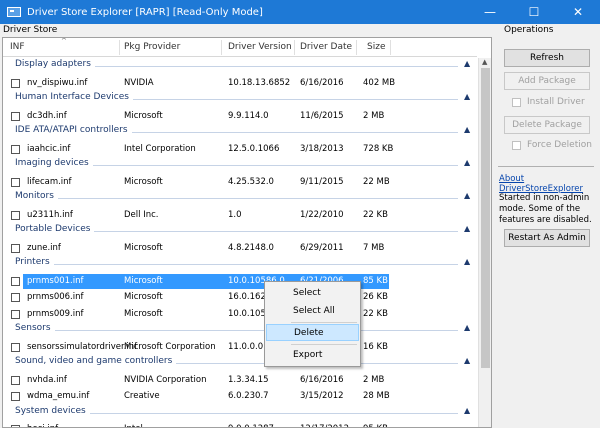  What do you see at coordinates (240, 363) in the screenshot?
I see `group-header: Sound, video and game controllers ▲` at bounding box center [240, 363].